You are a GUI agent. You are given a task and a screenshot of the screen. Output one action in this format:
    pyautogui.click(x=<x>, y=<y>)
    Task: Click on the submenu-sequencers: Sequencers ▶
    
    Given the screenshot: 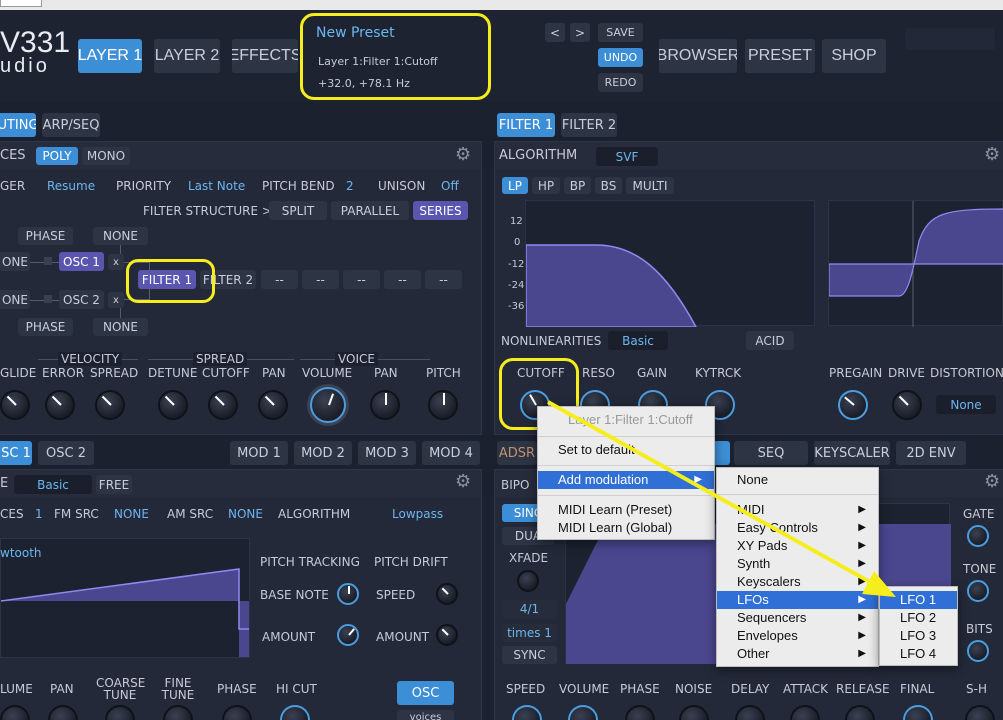 What is the action you would take?
    pyautogui.click(x=797, y=618)
    